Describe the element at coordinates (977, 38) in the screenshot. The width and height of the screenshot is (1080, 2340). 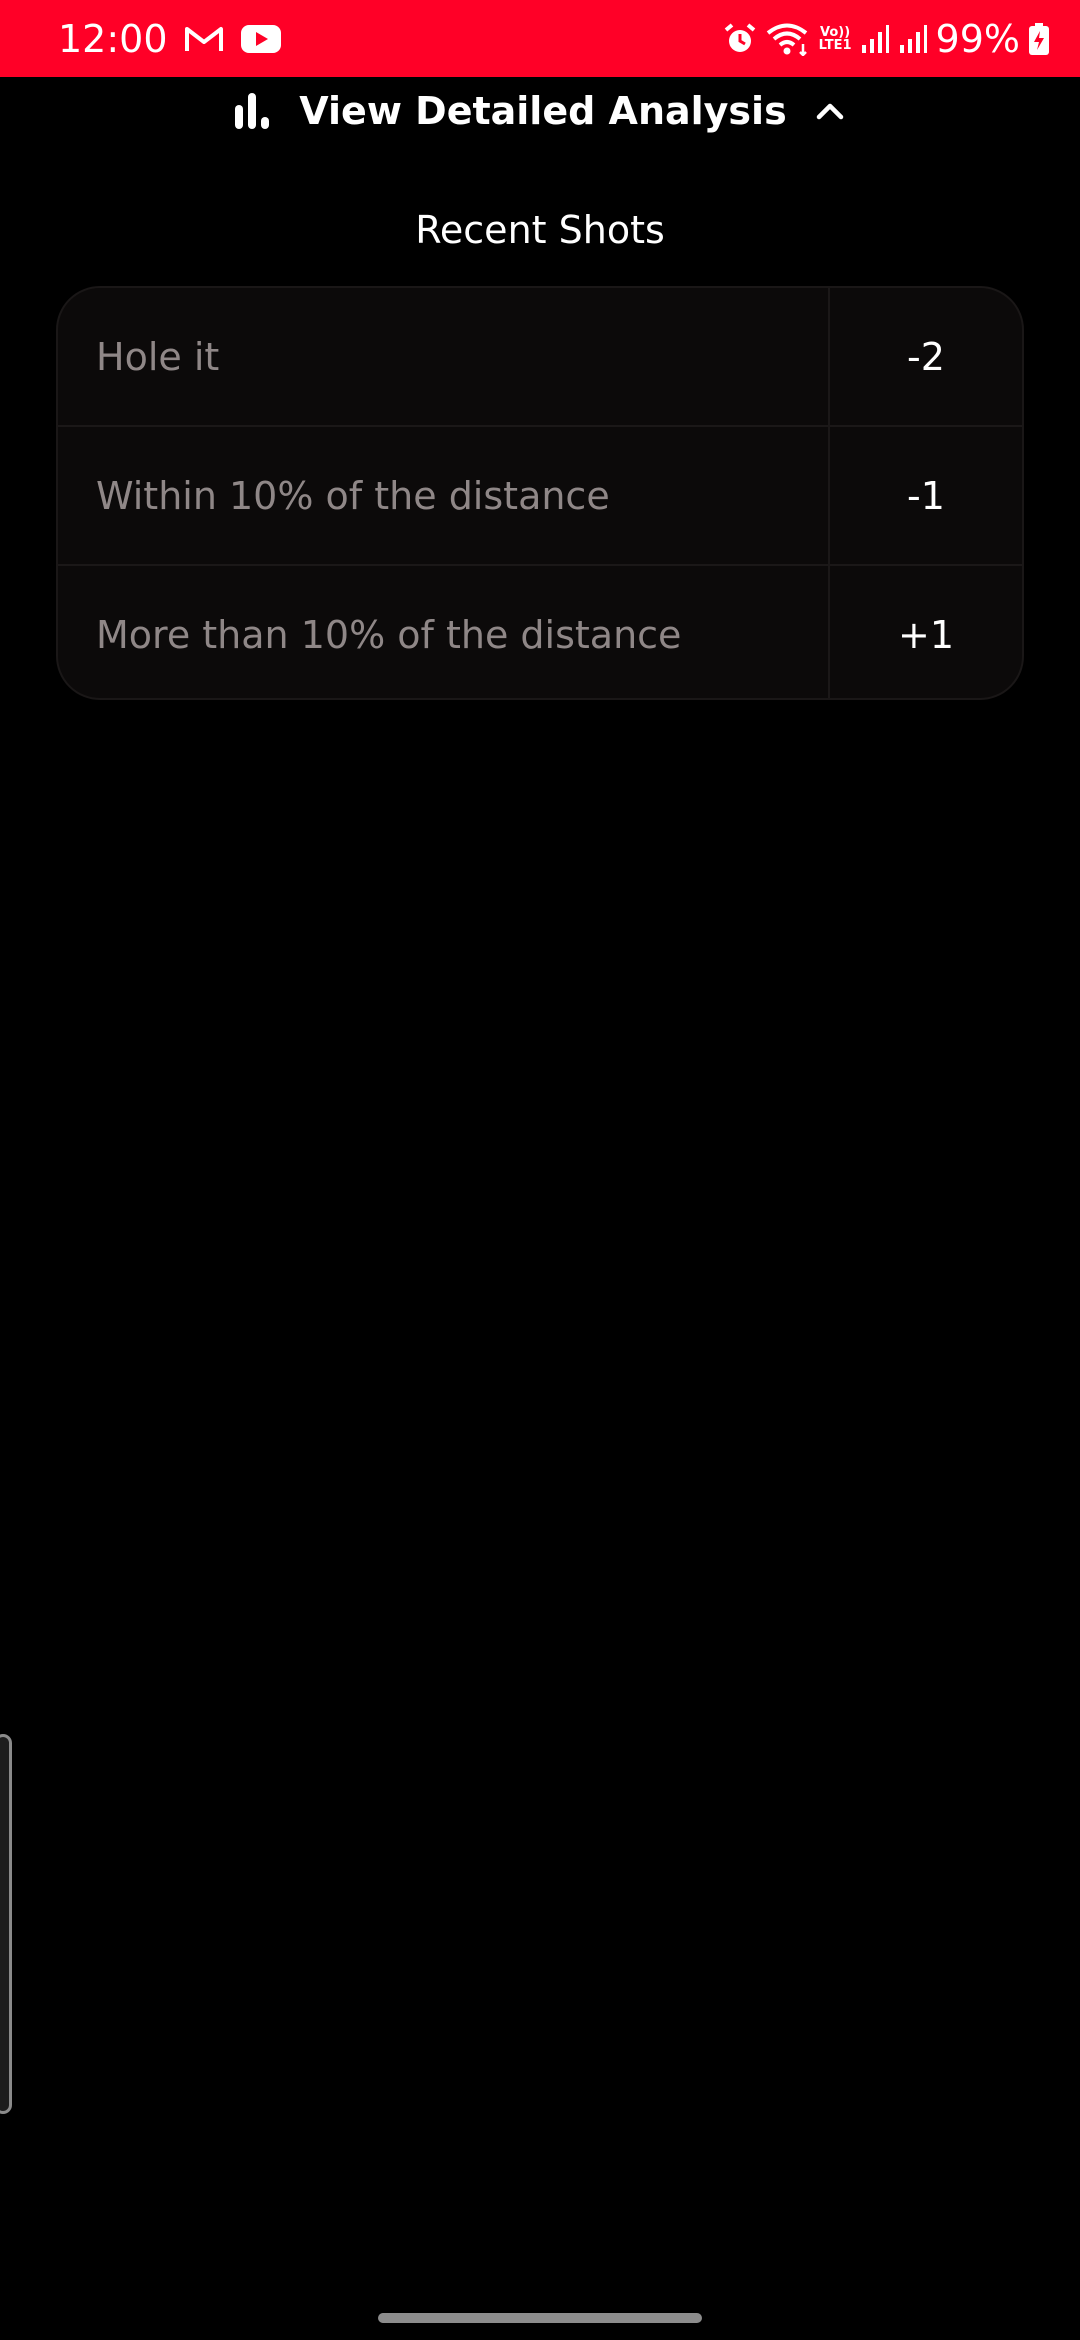
I see `battery-percent: 99%` at that location.